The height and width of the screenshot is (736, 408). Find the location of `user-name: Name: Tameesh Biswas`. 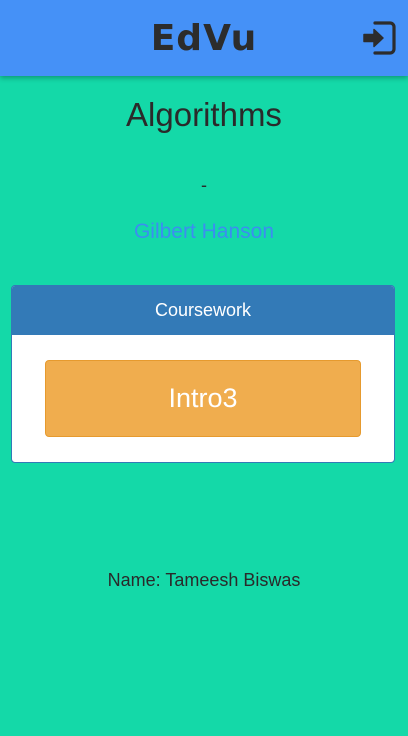

user-name: Name: Tameesh Biswas is located at coordinates (204, 580).